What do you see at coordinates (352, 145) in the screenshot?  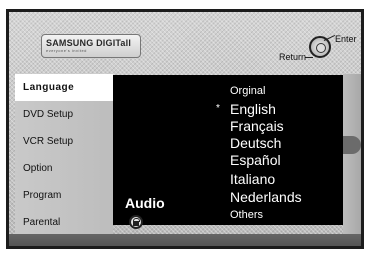 I see `right-knob` at bounding box center [352, 145].